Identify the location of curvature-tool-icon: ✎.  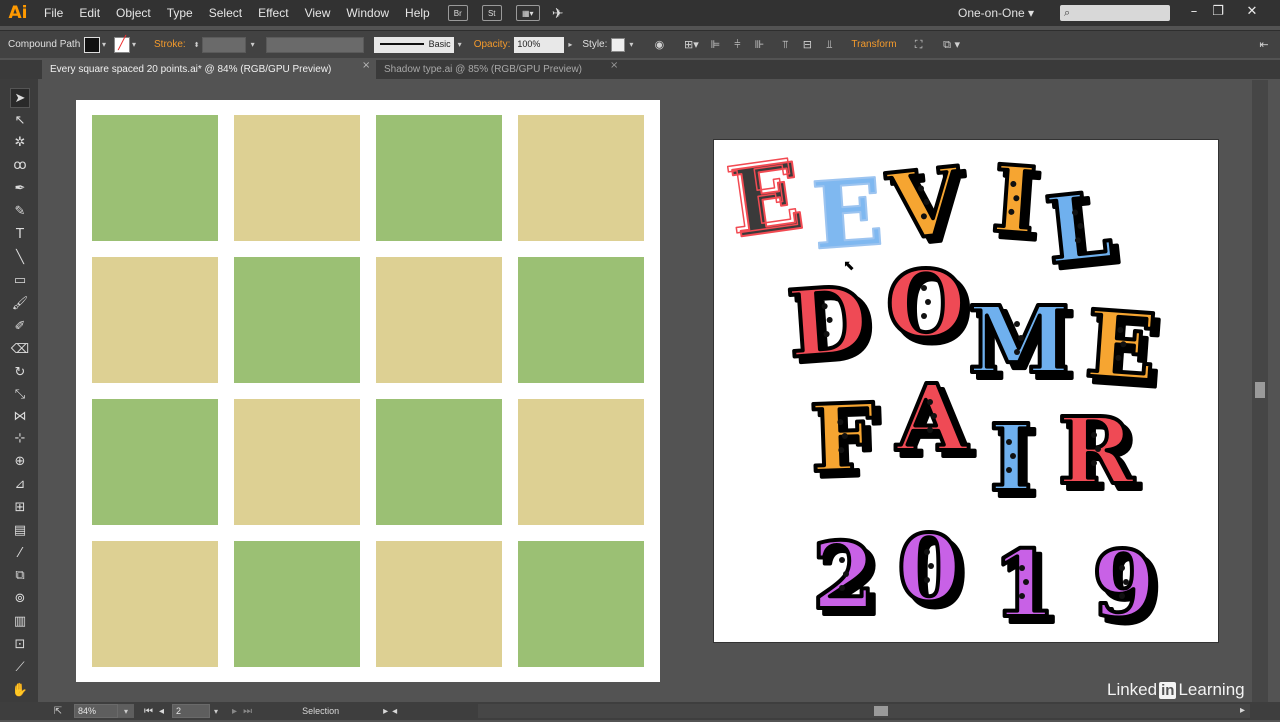
(20, 211).